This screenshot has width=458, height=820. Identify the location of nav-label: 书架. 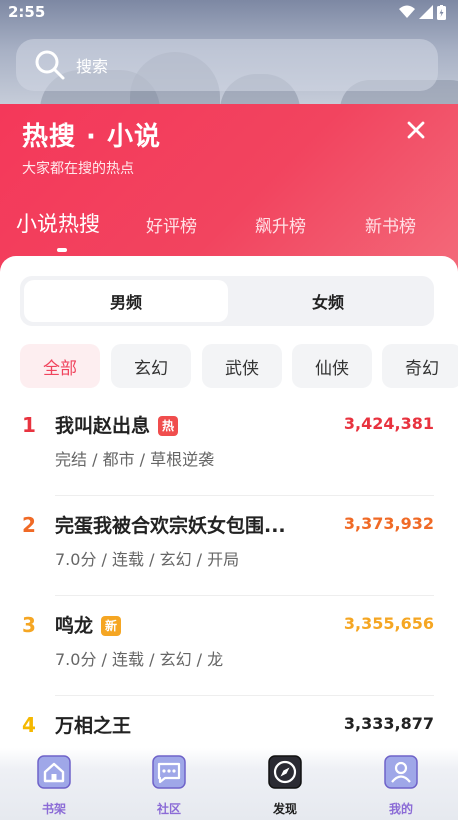
(53, 809).